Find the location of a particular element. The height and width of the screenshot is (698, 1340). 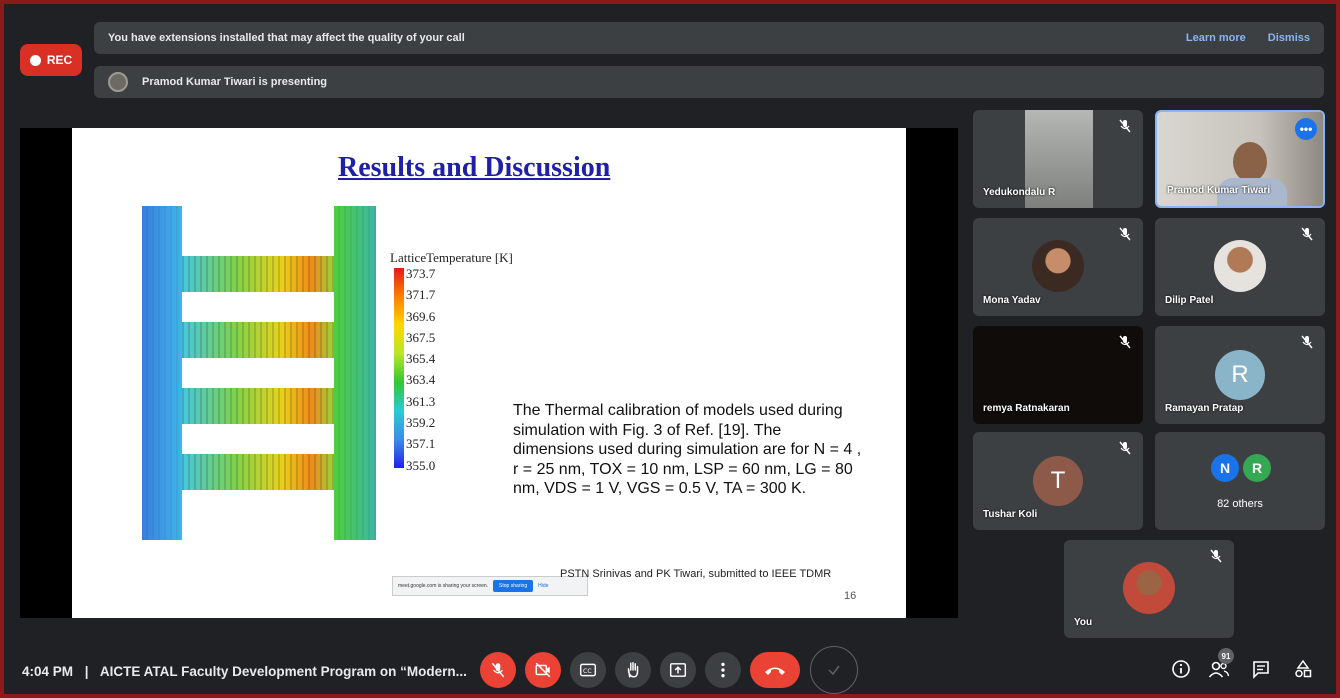

slide-title: Results and Discussion is located at coordinates (474, 167).